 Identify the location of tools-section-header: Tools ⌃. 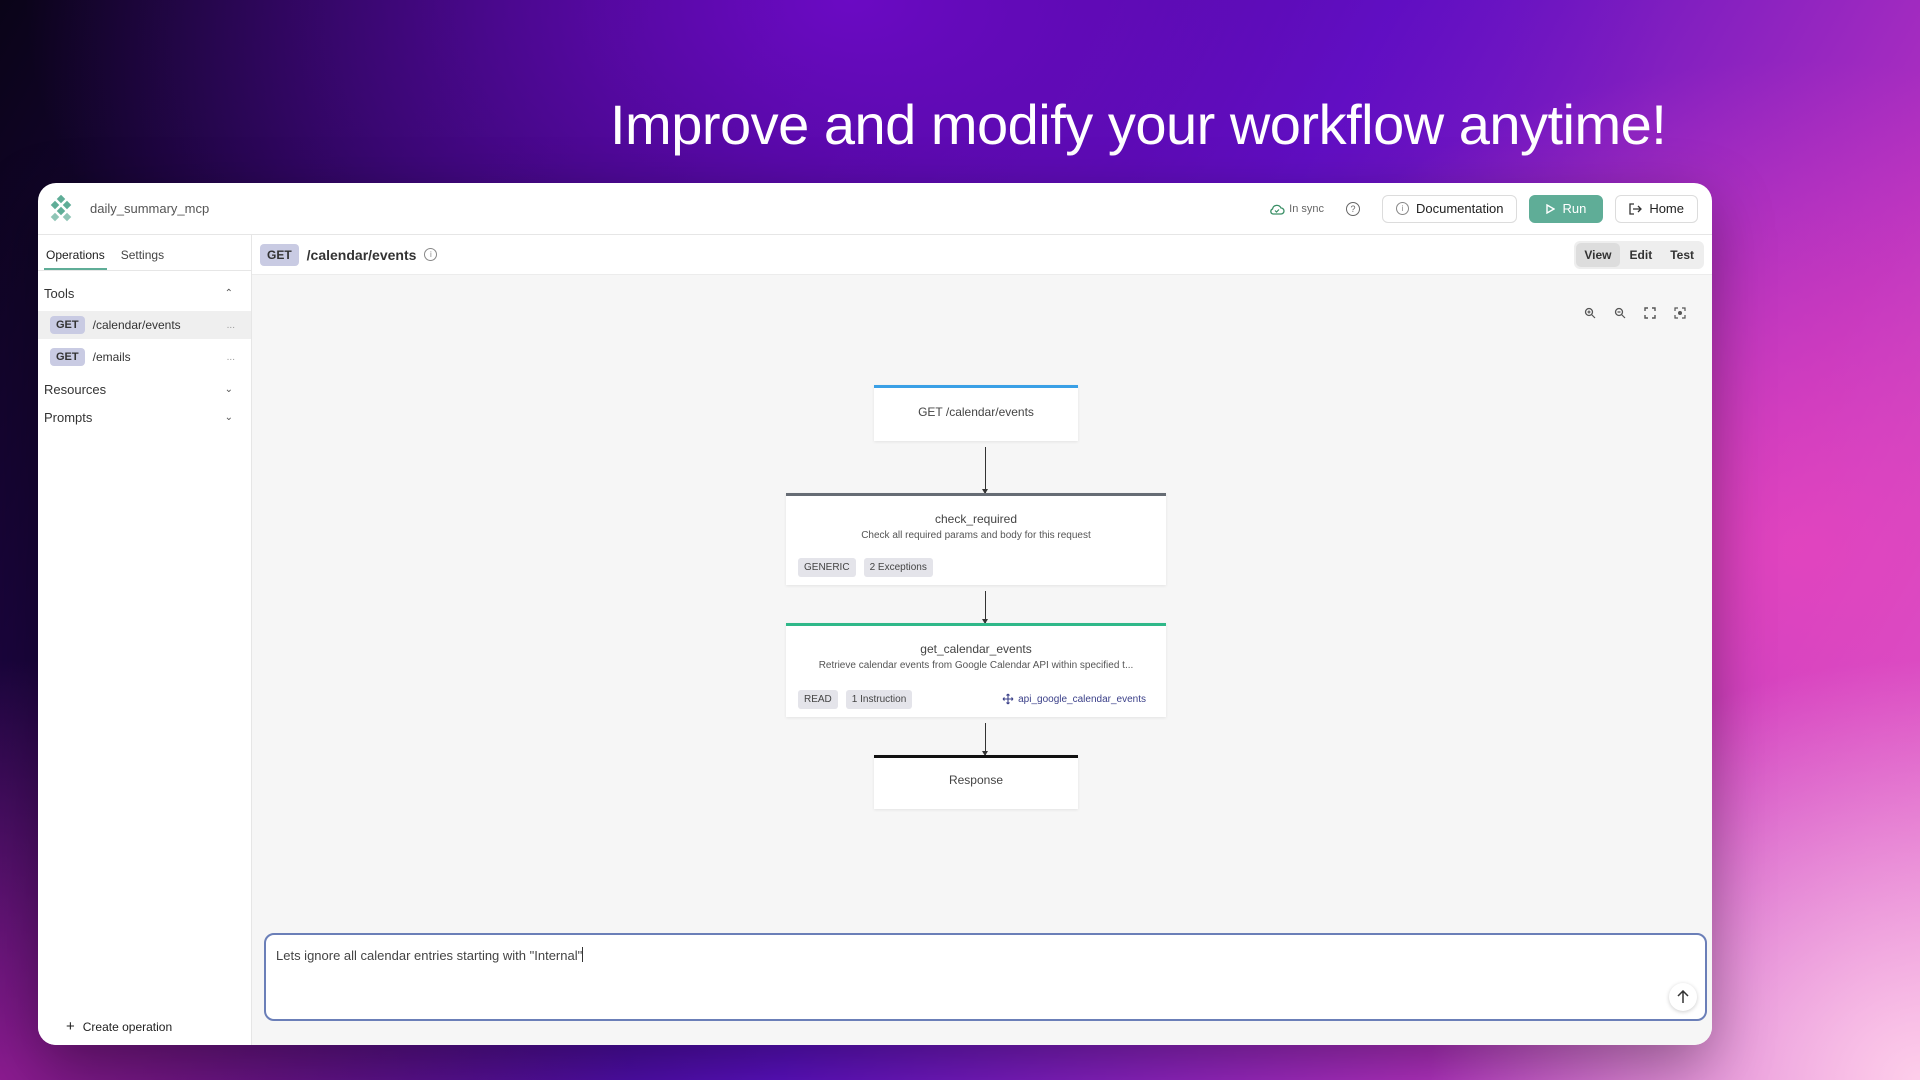
(144, 293).